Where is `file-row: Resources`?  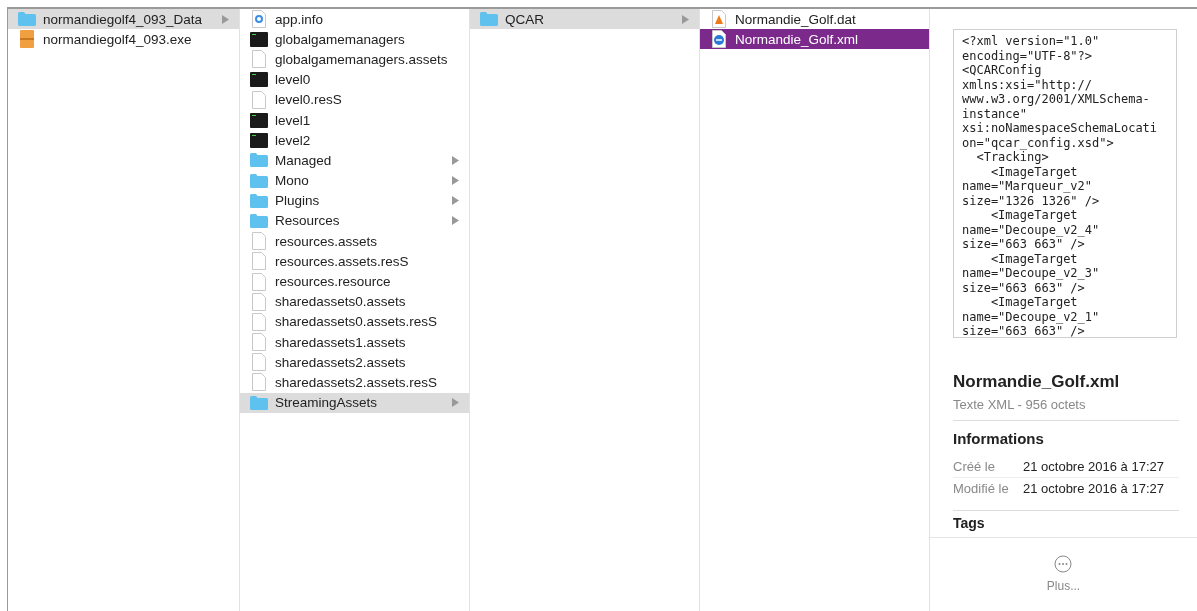
file-row: Resources is located at coordinates (354, 221).